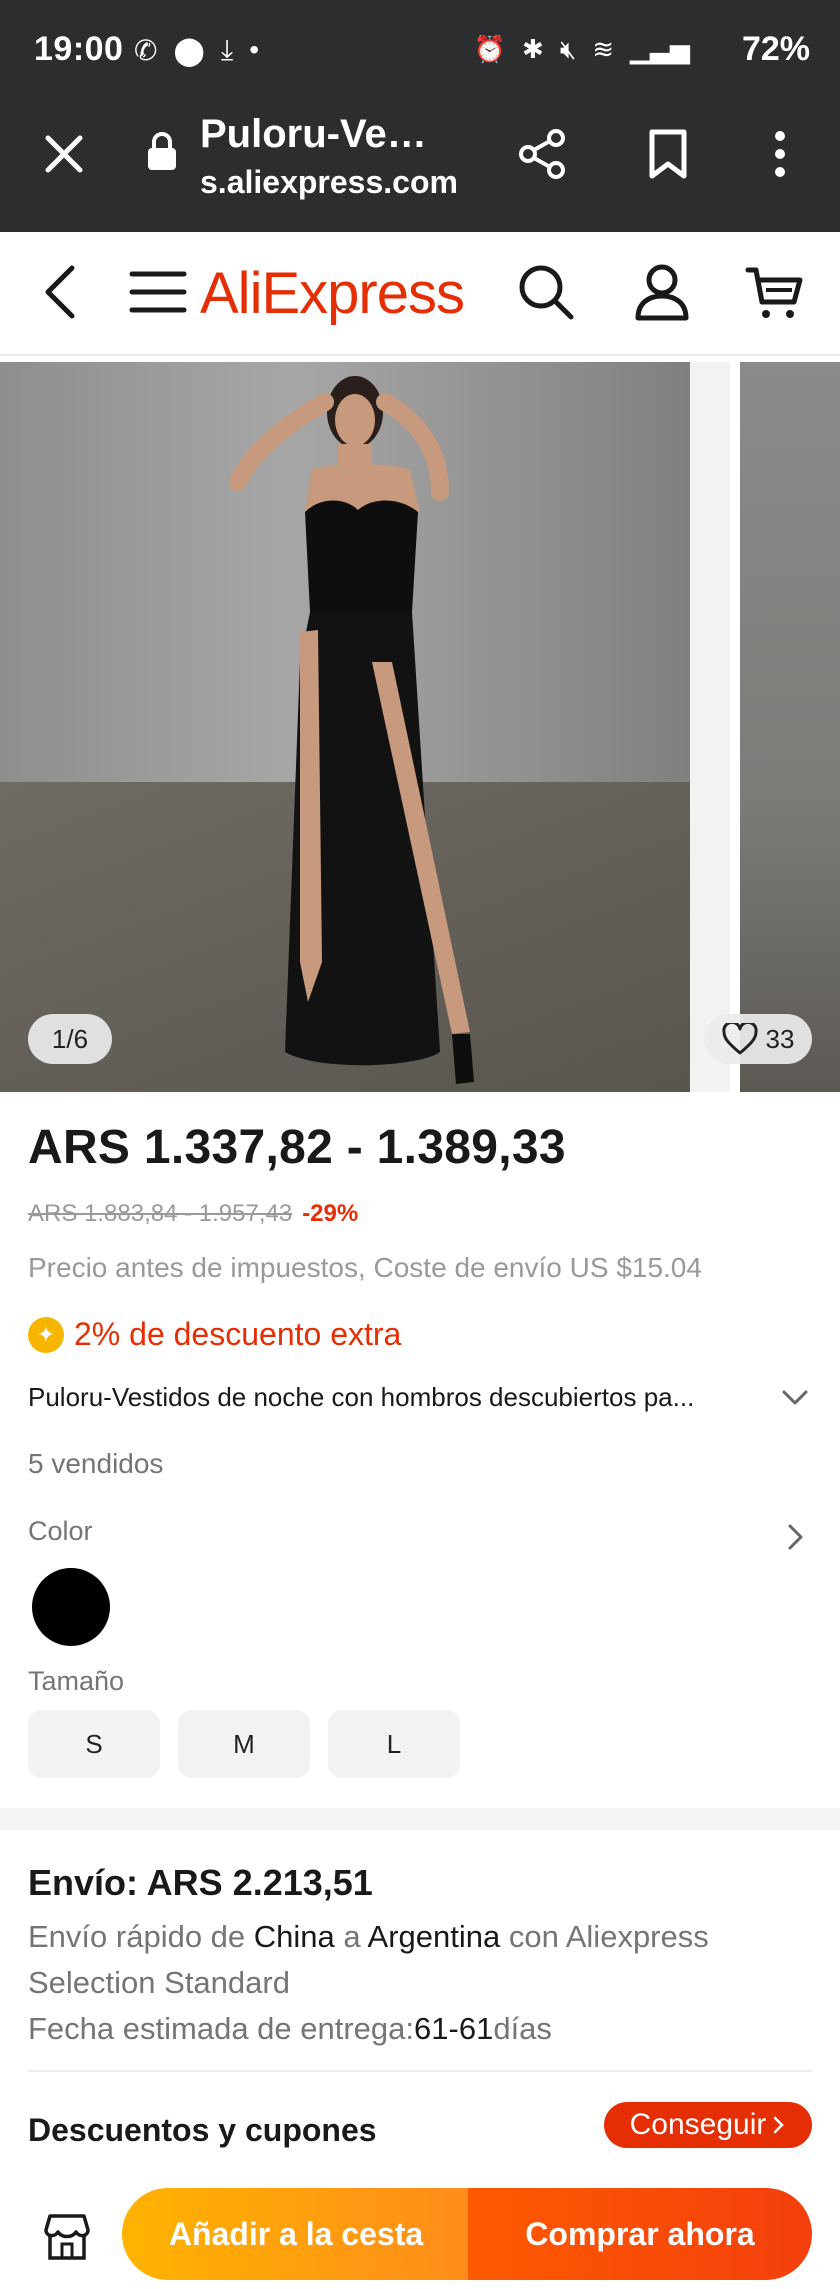 The height and width of the screenshot is (2289, 840). What do you see at coordinates (296, 2234) in the screenshot?
I see `add-to-cart-button: Añadir a la cesta` at bounding box center [296, 2234].